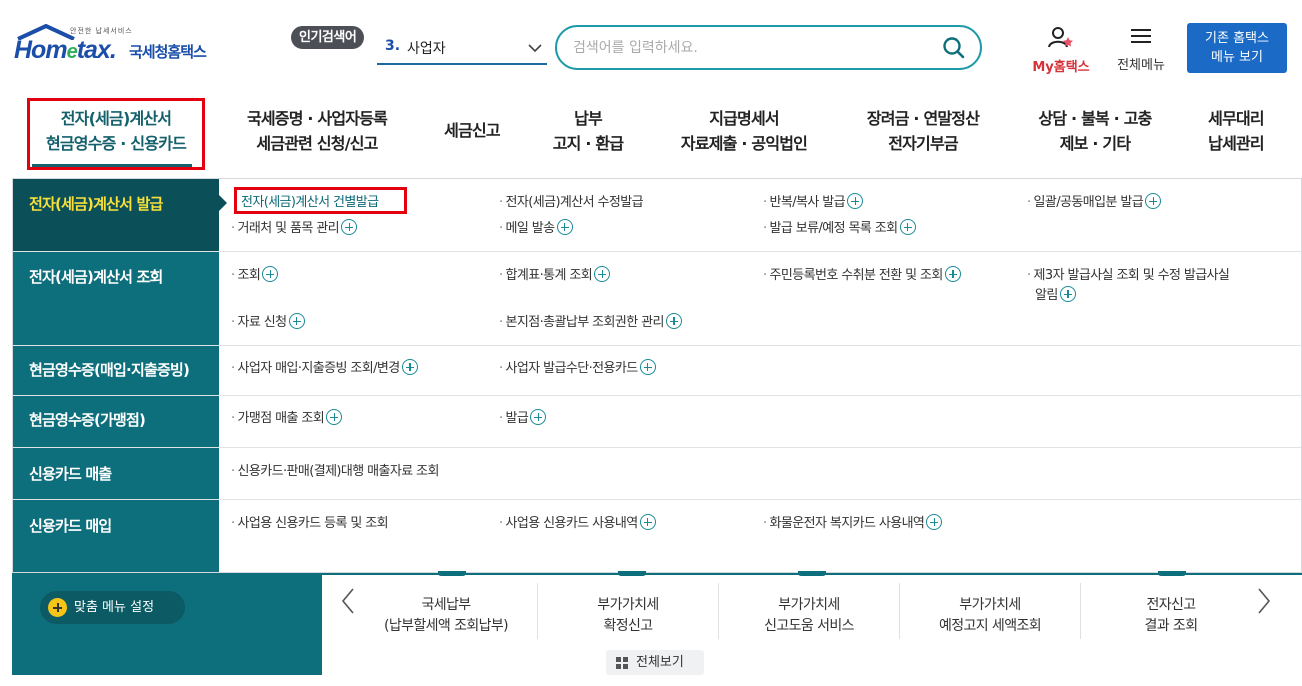 This screenshot has width=1302, height=686. I want to click on my-hometax-button: My홈택스, so click(1061, 50).